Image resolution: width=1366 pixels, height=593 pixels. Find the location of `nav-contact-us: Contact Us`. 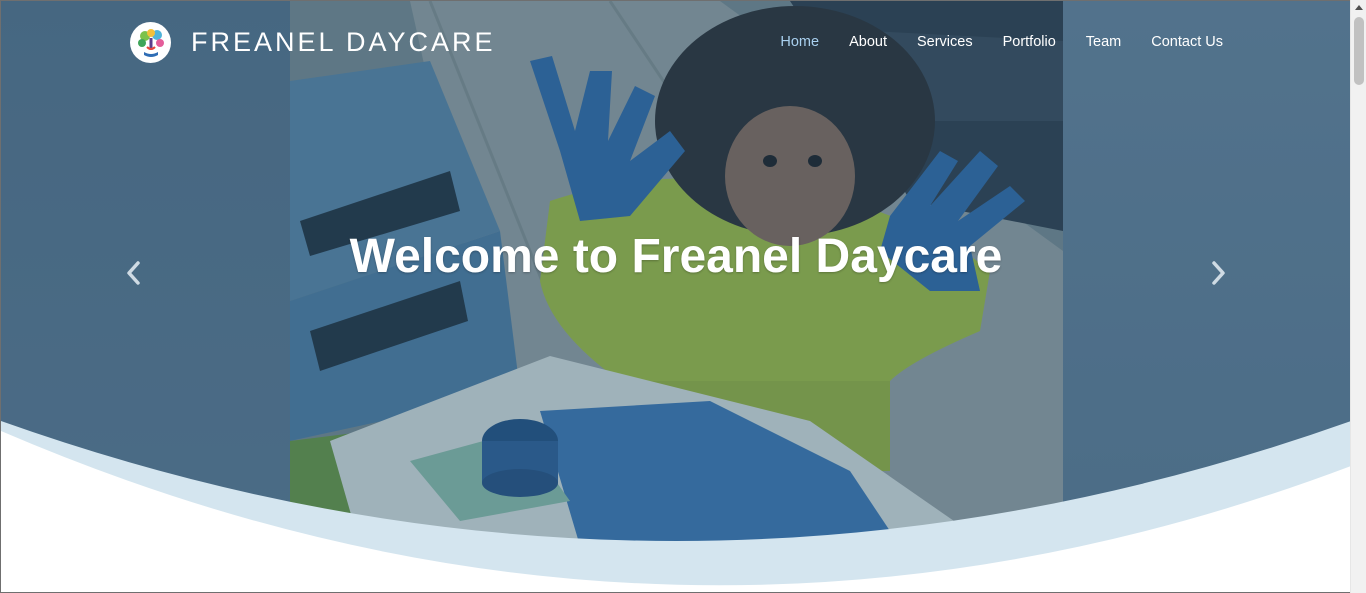

nav-contact-us: Contact Us is located at coordinates (1187, 42).